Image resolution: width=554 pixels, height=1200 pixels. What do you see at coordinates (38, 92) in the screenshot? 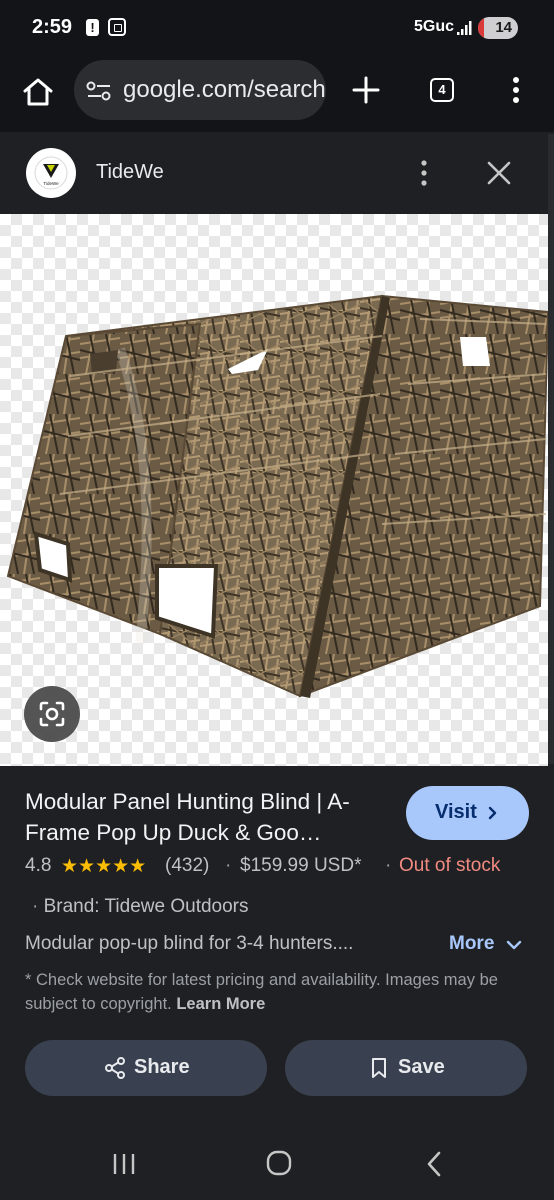
I see `home-icon` at bounding box center [38, 92].